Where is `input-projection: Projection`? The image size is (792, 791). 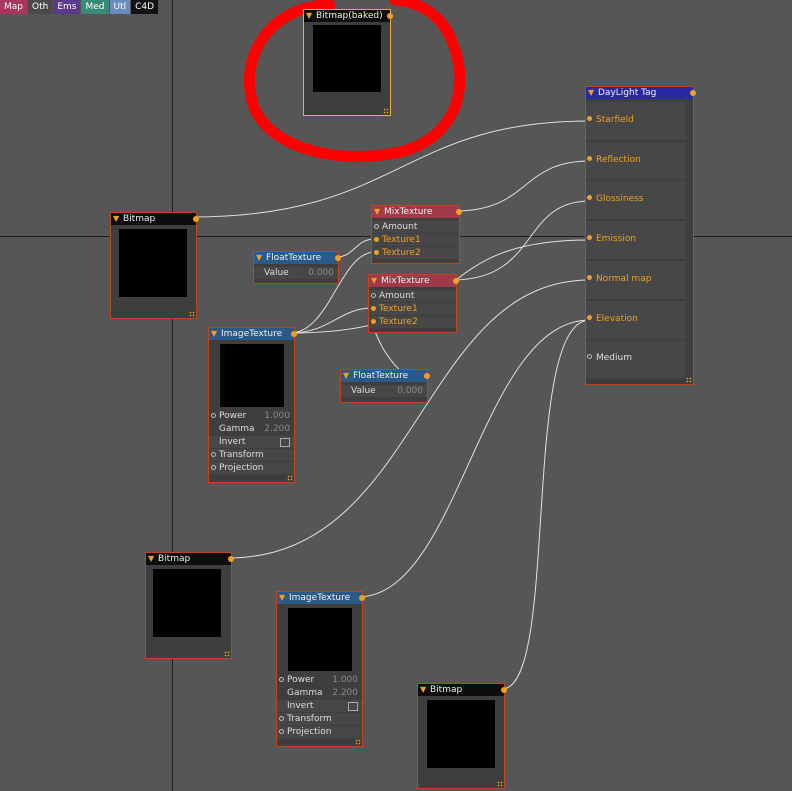 input-projection: Projection is located at coordinates (319, 732).